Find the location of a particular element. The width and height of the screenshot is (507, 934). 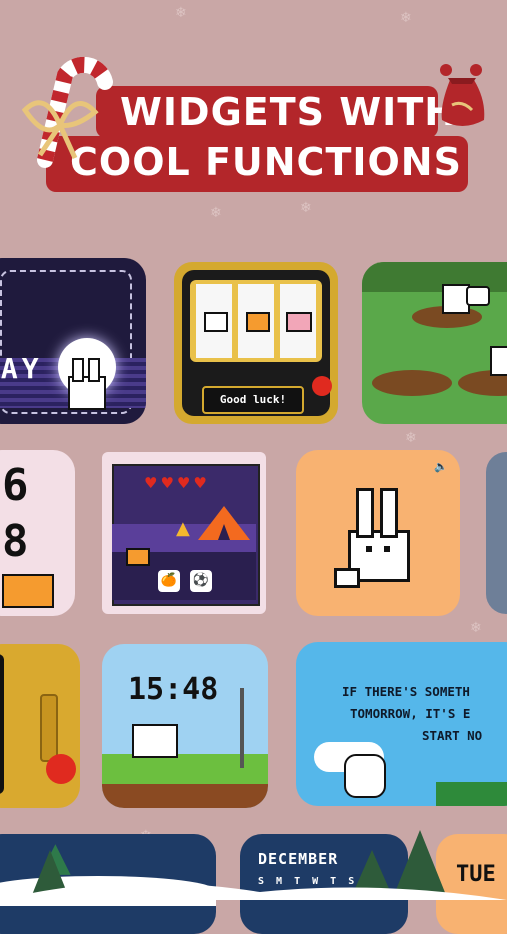

snowy-trees-decoration is located at coordinates (253, 865).